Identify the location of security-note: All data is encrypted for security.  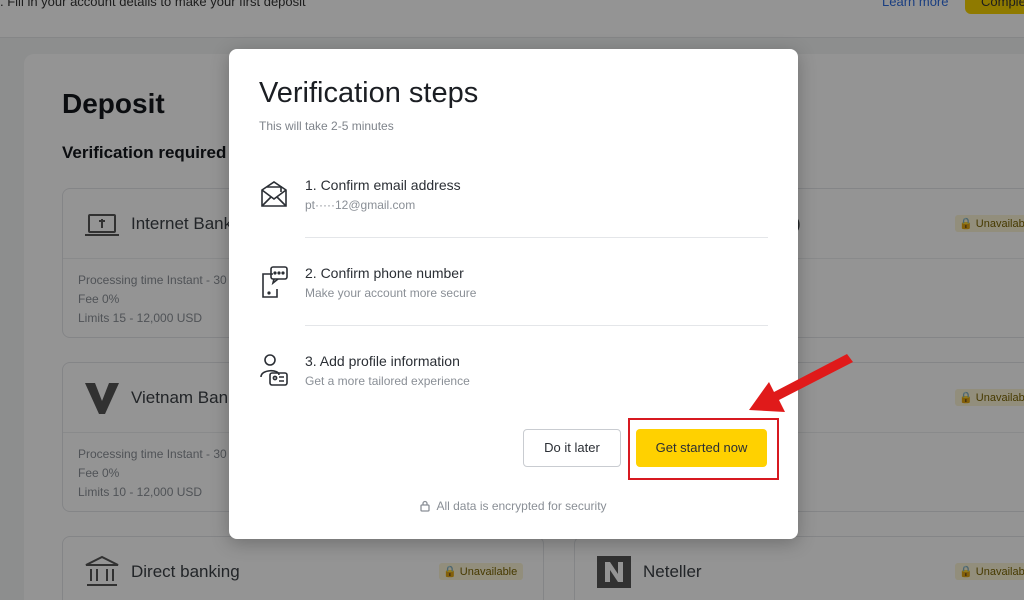
(513, 506).